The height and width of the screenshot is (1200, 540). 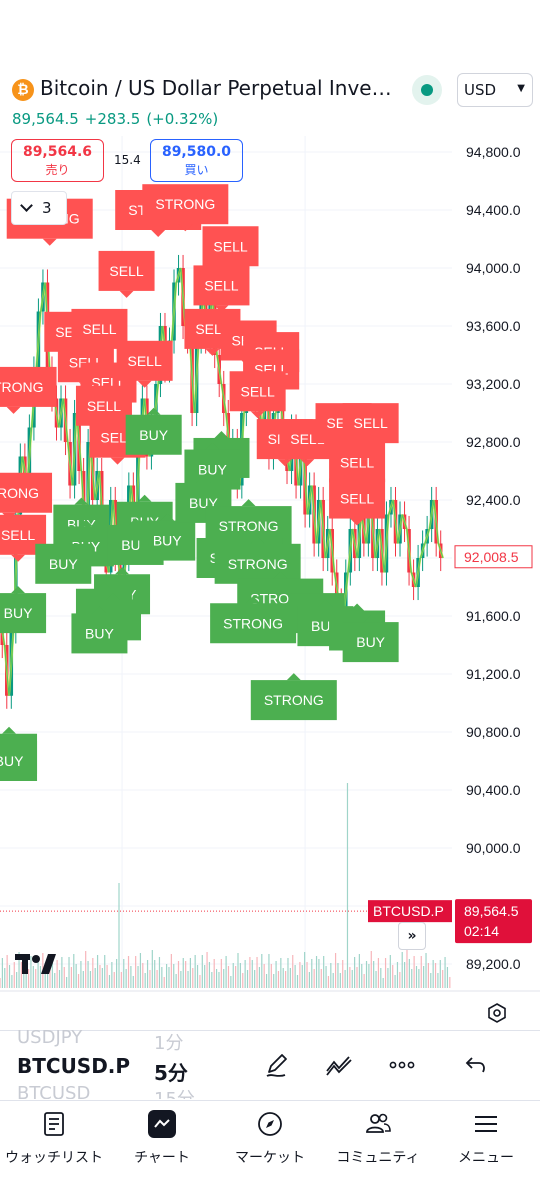 I want to click on current-price-label: 92,008.5, so click(x=491, y=557).